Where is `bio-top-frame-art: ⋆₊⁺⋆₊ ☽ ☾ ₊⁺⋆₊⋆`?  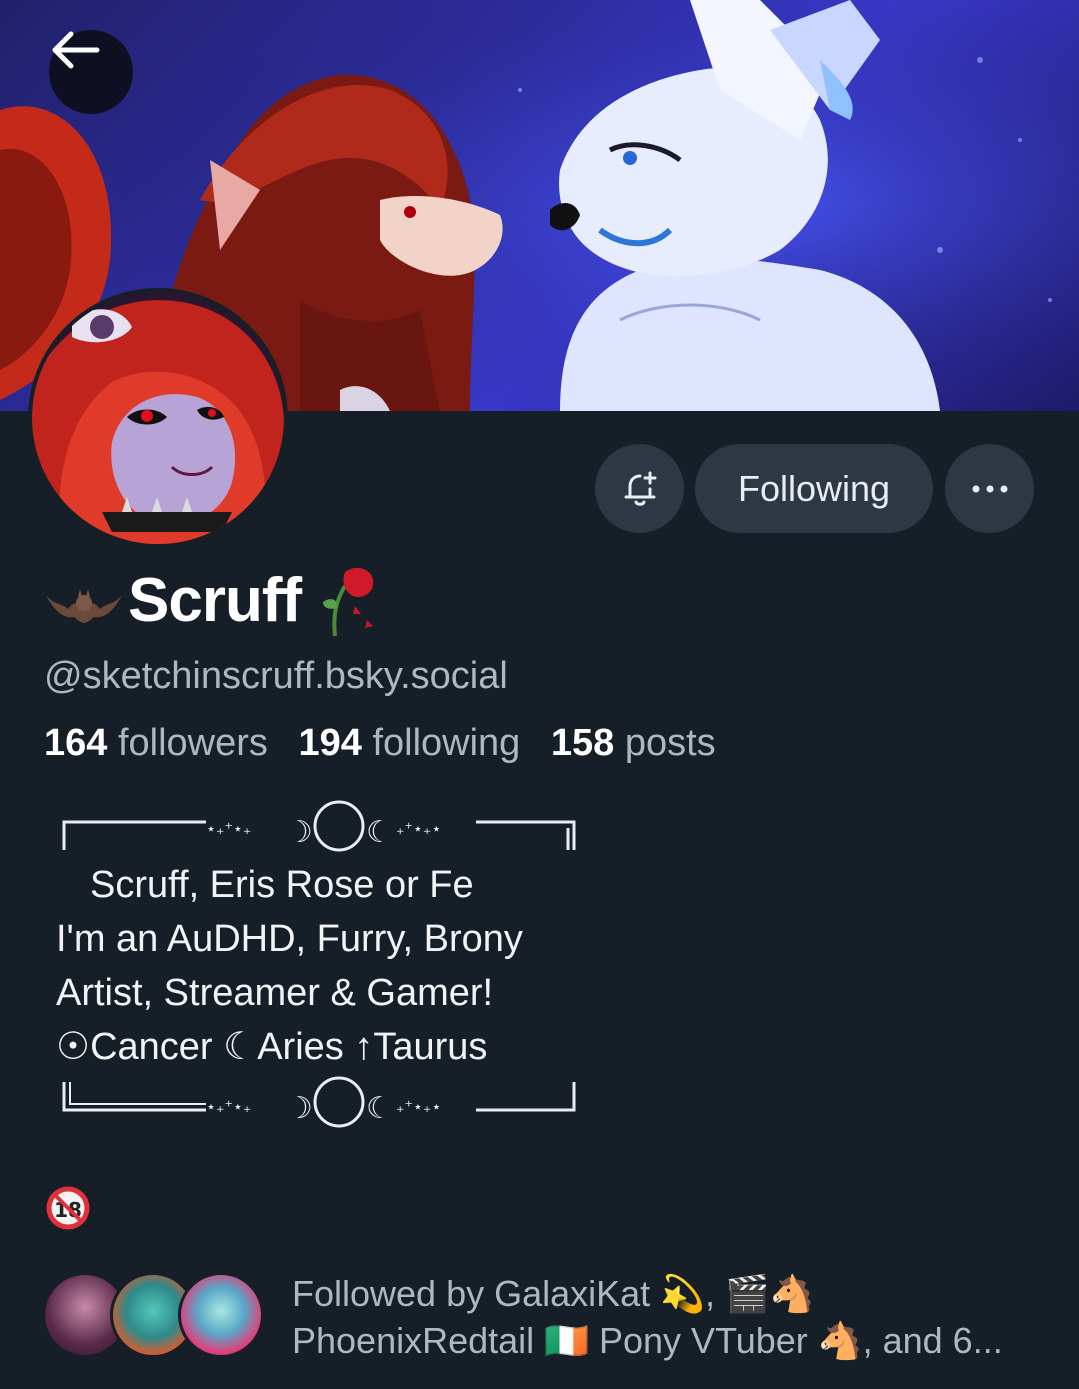 bio-top-frame-art: ⋆₊⁺⋆₊ ☽ ☾ ₊⁺⋆₊⋆ is located at coordinates (319, 826).